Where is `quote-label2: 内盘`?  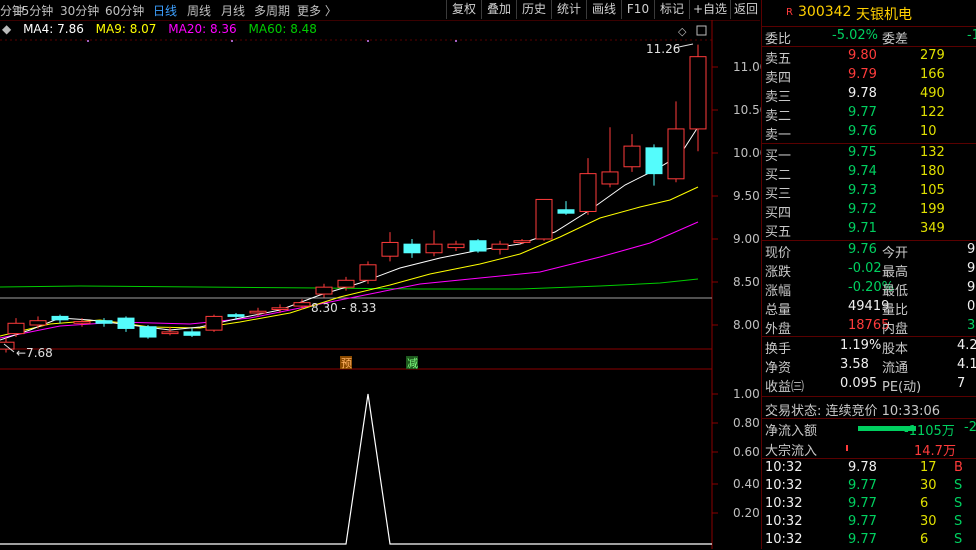 quote-label2: 内盘 is located at coordinates (895, 329).